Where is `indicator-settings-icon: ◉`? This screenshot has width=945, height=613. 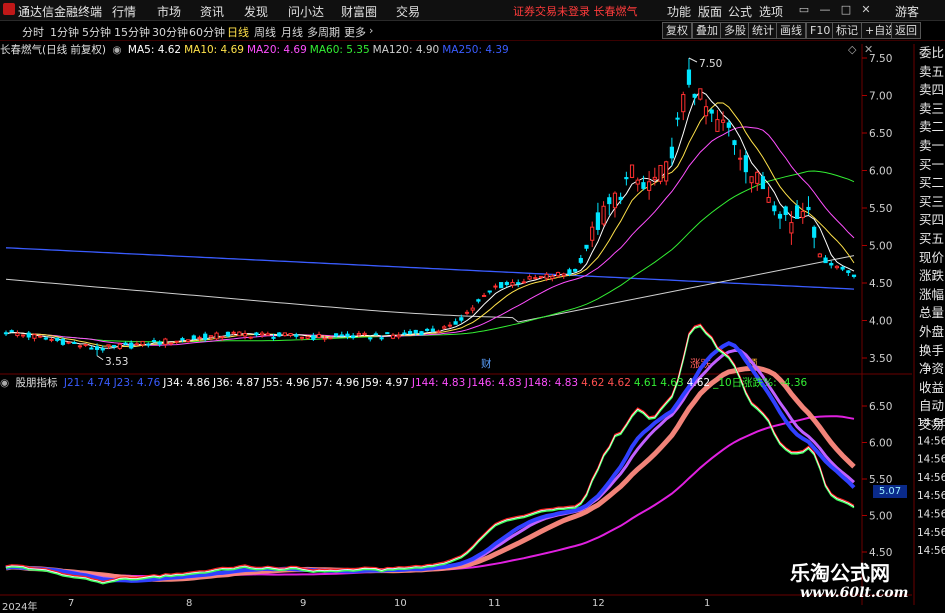 indicator-settings-icon: ◉ is located at coordinates (4, 383).